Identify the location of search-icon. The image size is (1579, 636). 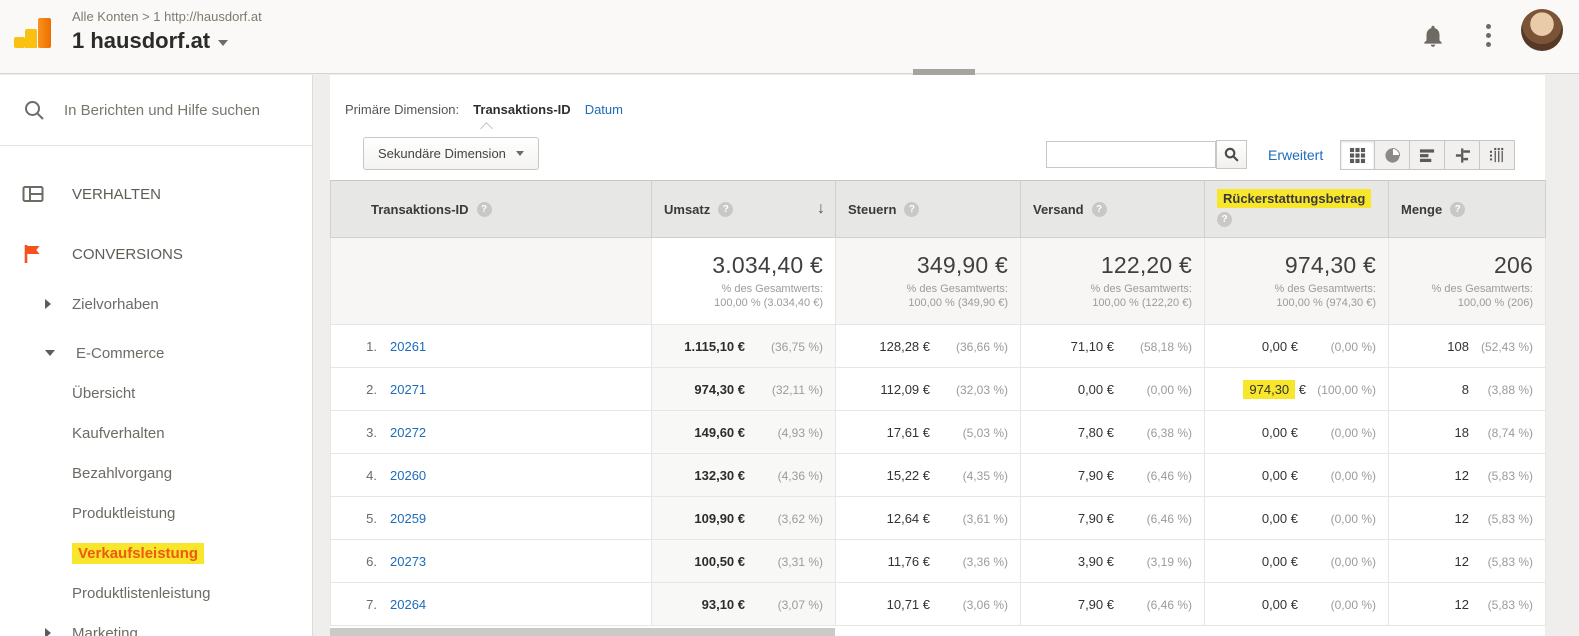
(34, 110).